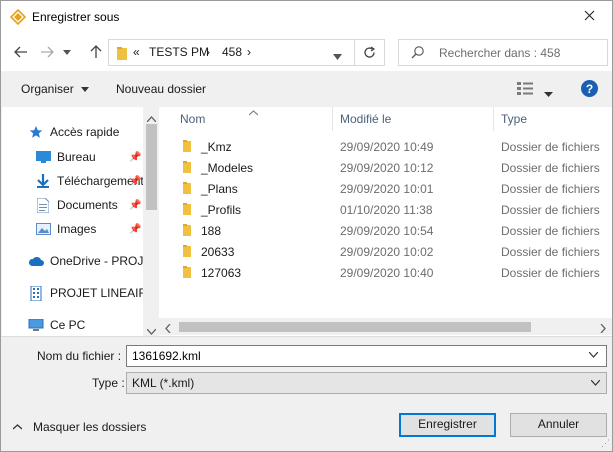 The image size is (613, 452). I want to click on search-box: Rechercher dans : 458, so click(503, 52).